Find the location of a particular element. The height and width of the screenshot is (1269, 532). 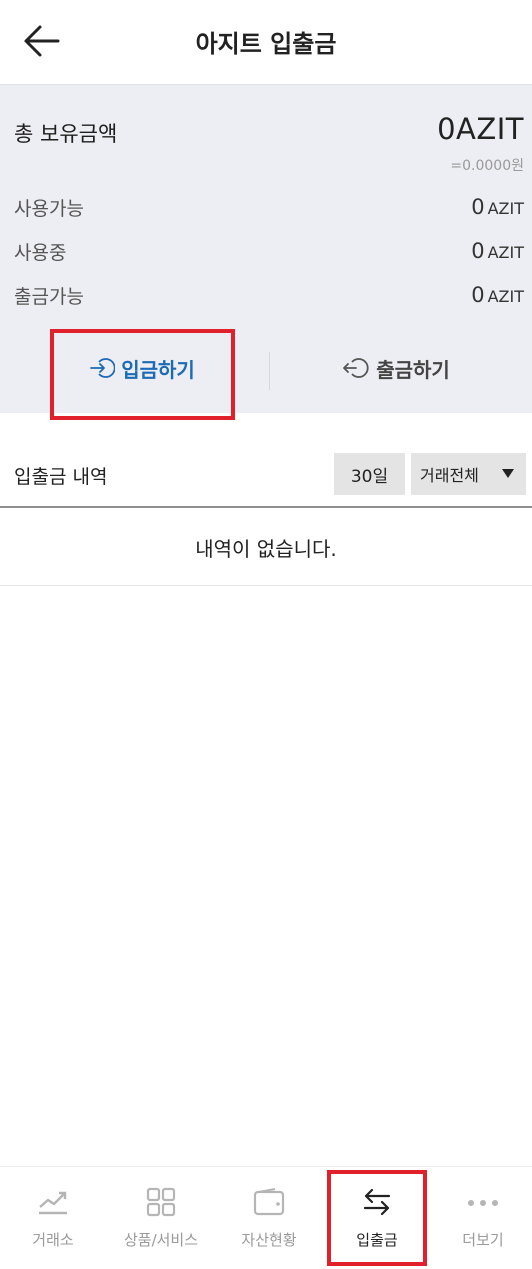

deposit-button: 입금하기 is located at coordinates (142, 368).